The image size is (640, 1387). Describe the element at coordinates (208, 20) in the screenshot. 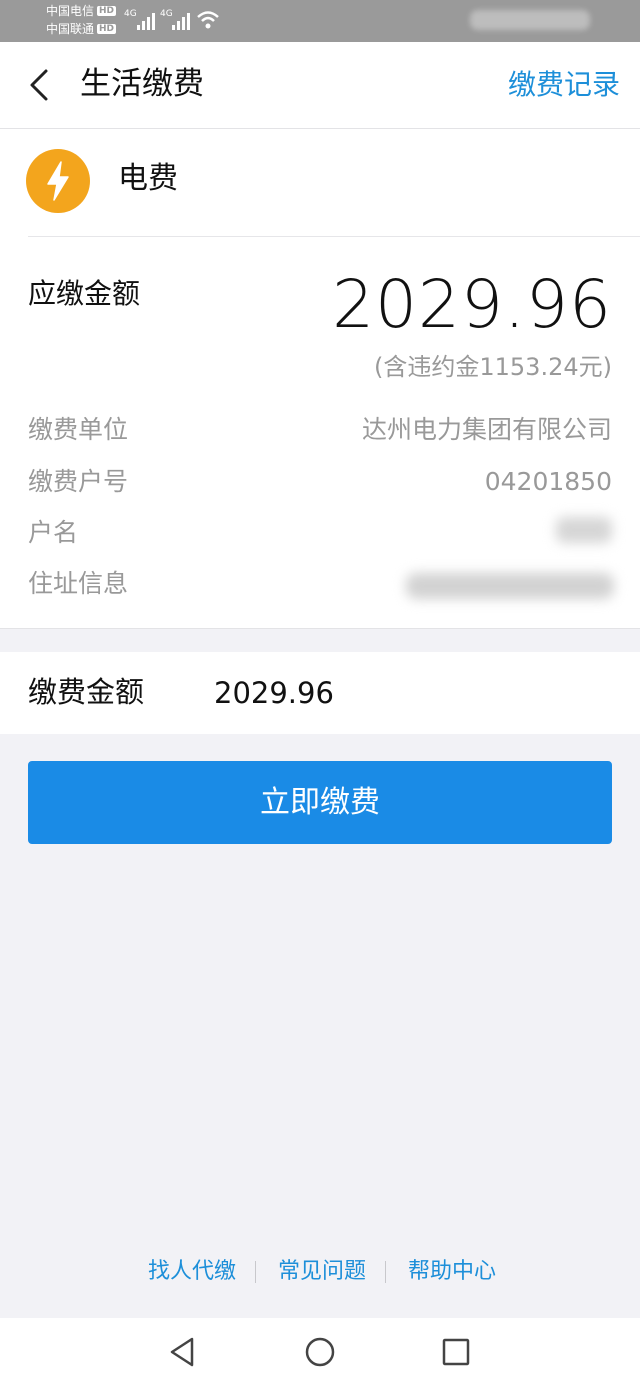

I see `wifi-icon` at that location.